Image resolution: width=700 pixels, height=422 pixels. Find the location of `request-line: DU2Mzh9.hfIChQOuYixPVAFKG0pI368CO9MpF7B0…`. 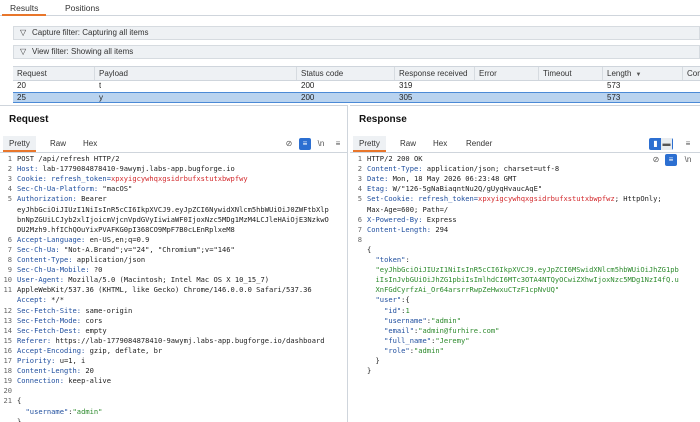

request-line: DU2Mzh9.hfIChQOuYixPVAFKG0pI368CO9MpF7B0… is located at coordinates (126, 229).